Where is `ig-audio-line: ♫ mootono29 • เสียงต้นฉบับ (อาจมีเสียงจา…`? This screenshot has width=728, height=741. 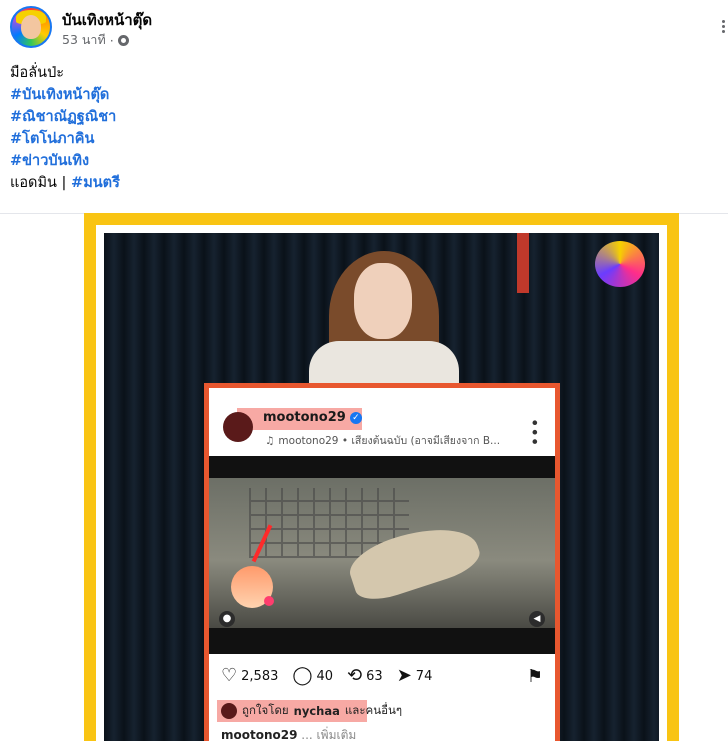 ig-audio-line: ♫ mootono29 • เสียงต้นฉบับ (อาจมีเสียงจา… is located at coordinates (382, 440).